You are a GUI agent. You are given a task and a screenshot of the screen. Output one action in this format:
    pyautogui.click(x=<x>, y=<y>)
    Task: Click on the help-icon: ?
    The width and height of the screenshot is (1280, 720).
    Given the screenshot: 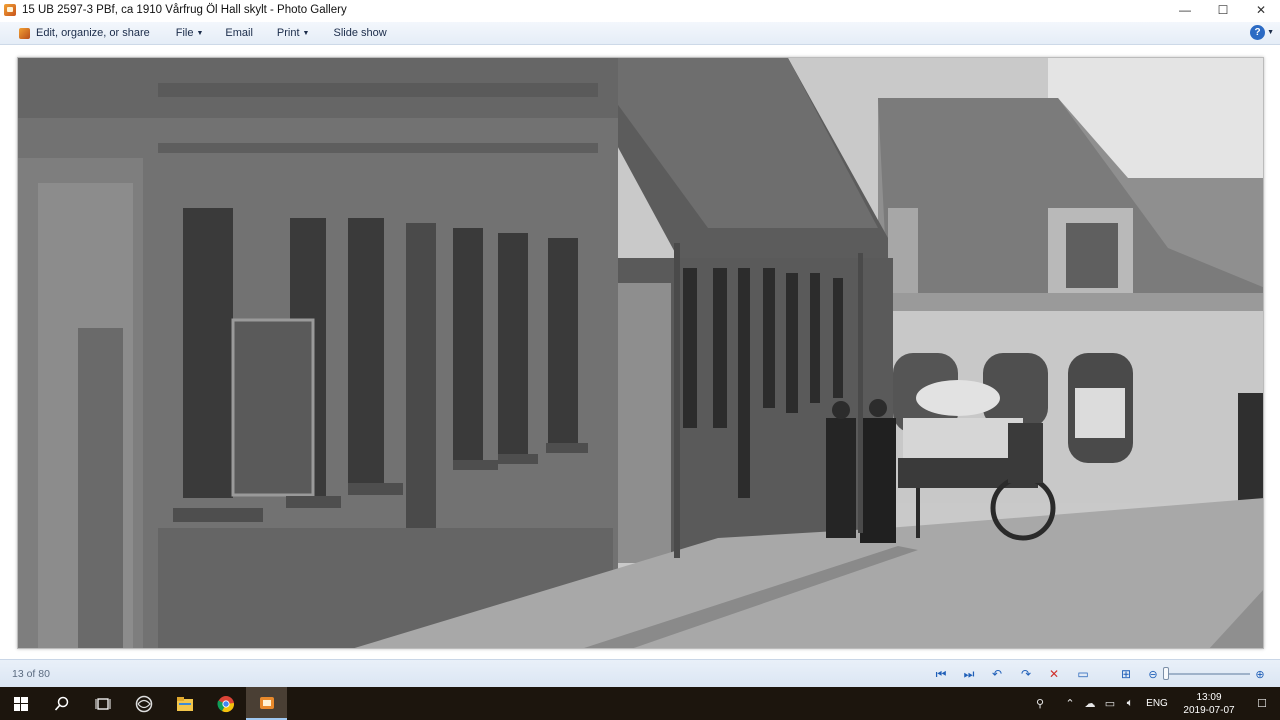 What is the action you would take?
    pyautogui.click(x=1258, y=32)
    